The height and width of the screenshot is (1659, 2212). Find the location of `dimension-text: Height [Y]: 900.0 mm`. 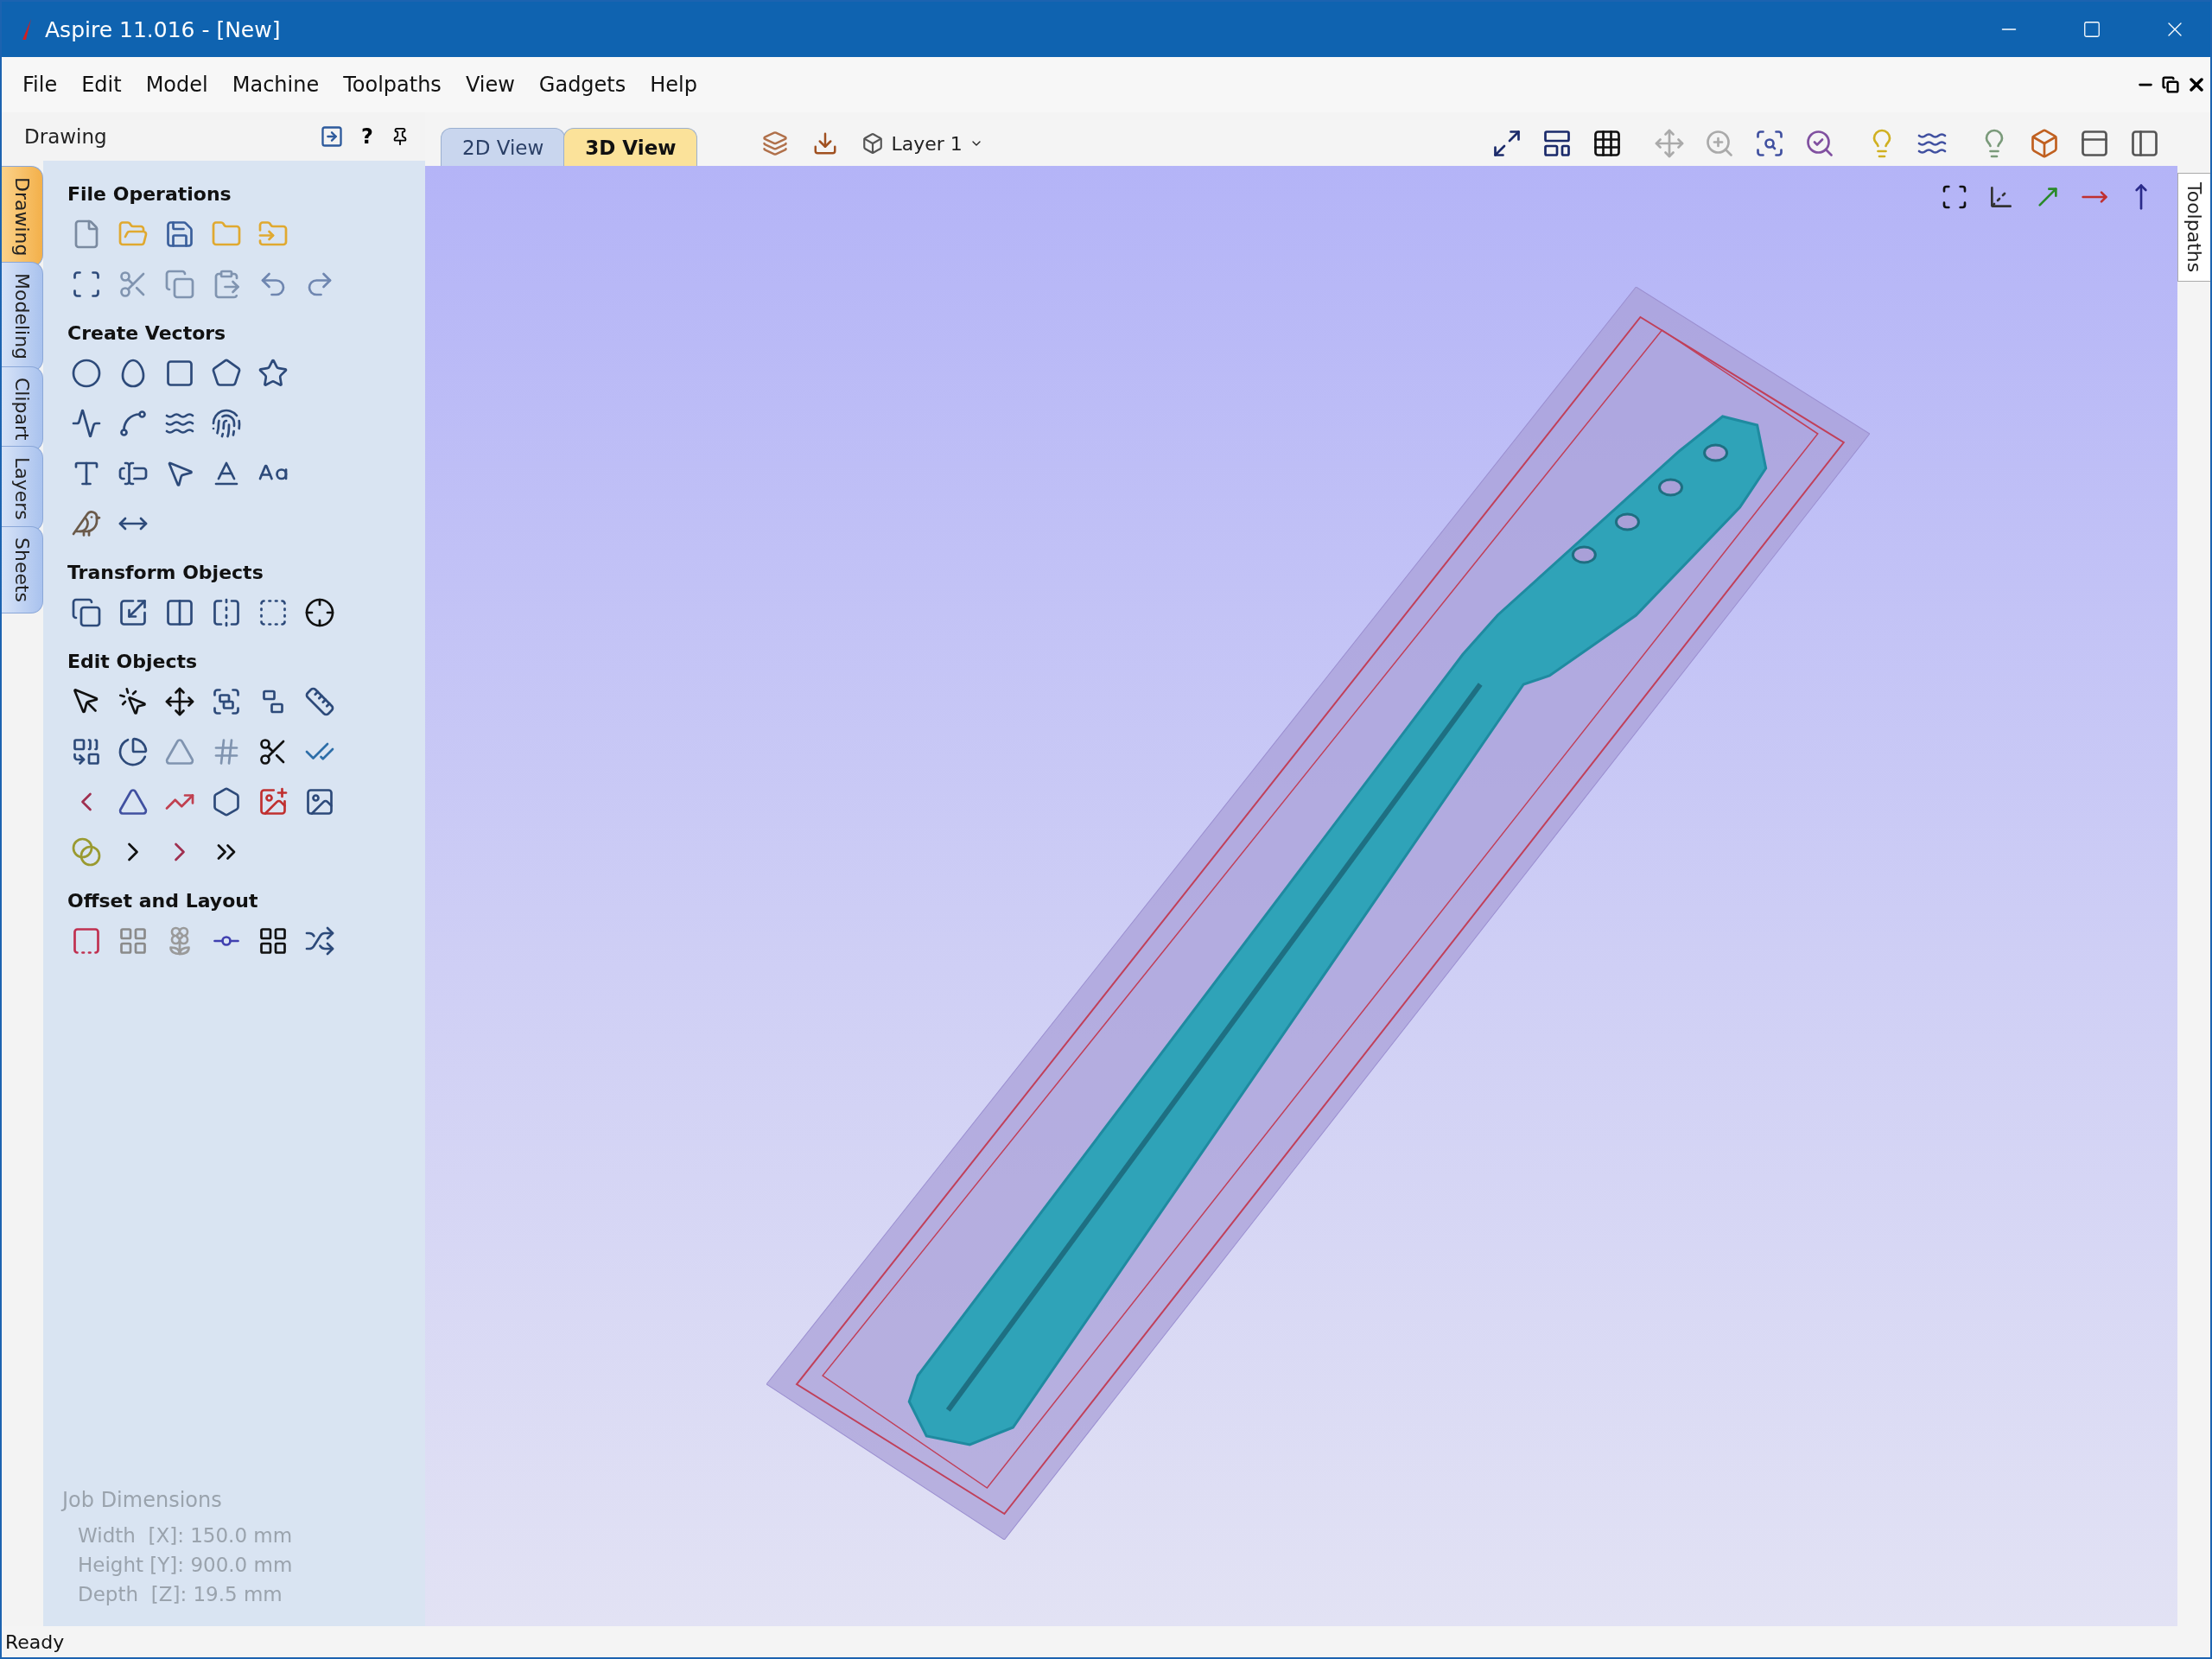

dimension-text: Height [Y]: 900.0 mm is located at coordinates (186, 1565).